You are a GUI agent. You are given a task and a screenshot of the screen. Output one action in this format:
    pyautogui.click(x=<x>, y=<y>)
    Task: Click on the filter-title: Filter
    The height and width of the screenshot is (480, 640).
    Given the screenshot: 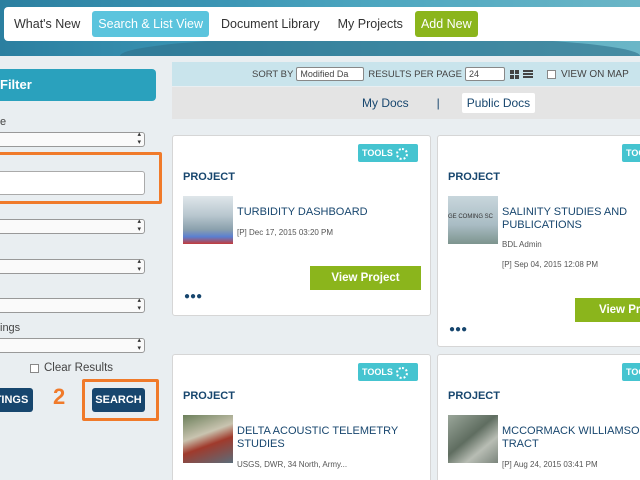 What is the action you would take?
    pyautogui.click(x=16, y=84)
    